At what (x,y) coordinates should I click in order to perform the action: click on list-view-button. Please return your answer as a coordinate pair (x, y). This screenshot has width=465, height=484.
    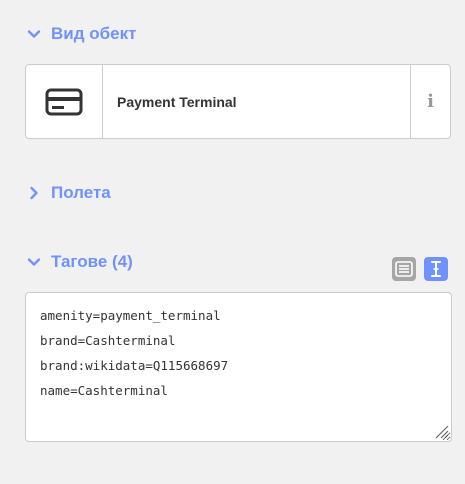
    Looking at the image, I should click on (404, 269).